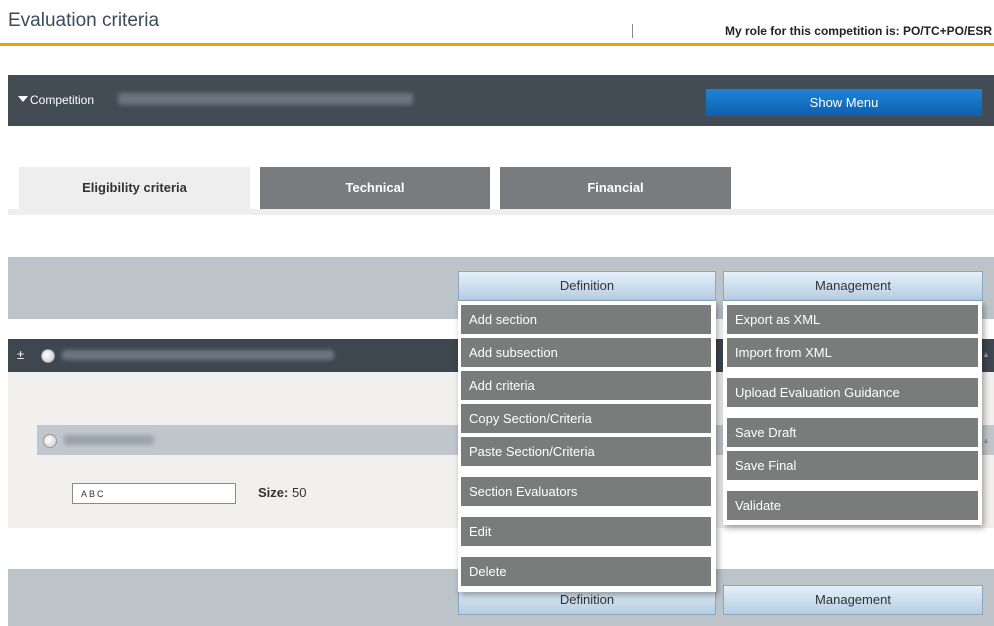 This screenshot has height=626, width=994. What do you see at coordinates (853, 286) in the screenshot?
I see `management-button-top: Management` at bounding box center [853, 286].